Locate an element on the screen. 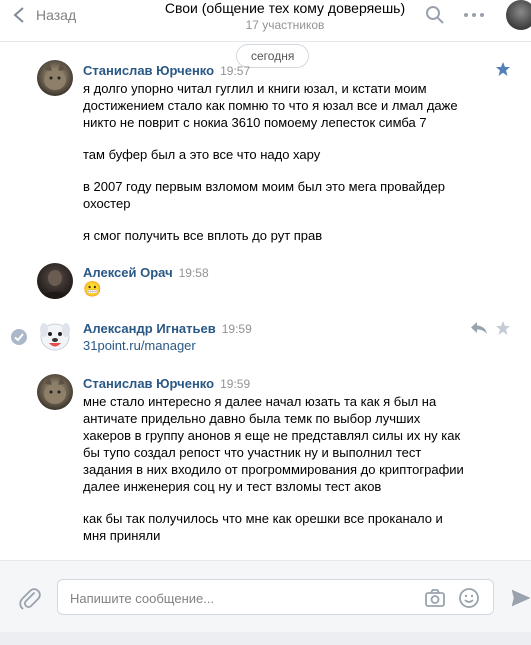 The image size is (531, 645). emoji-icon is located at coordinates (469, 598).